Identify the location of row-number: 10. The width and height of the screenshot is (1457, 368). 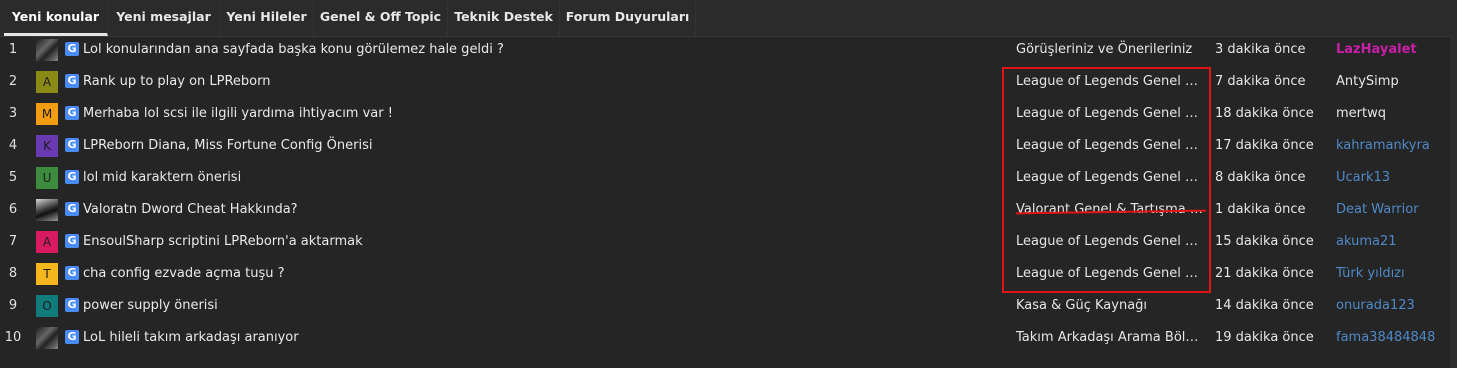
(13, 337).